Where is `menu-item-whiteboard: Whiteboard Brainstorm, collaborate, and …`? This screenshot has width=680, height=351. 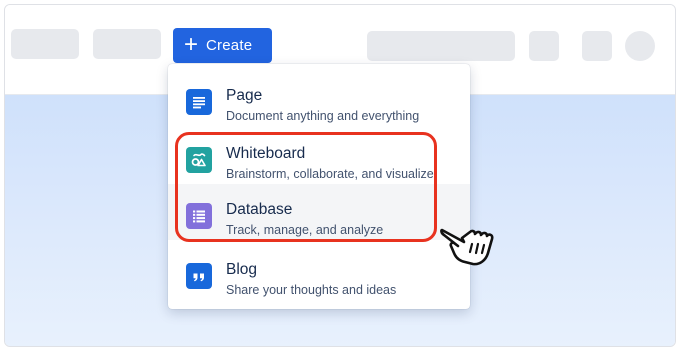 menu-item-whiteboard: Whiteboard Brainstorm, collaborate, and … is located at coordinates (319, 156).